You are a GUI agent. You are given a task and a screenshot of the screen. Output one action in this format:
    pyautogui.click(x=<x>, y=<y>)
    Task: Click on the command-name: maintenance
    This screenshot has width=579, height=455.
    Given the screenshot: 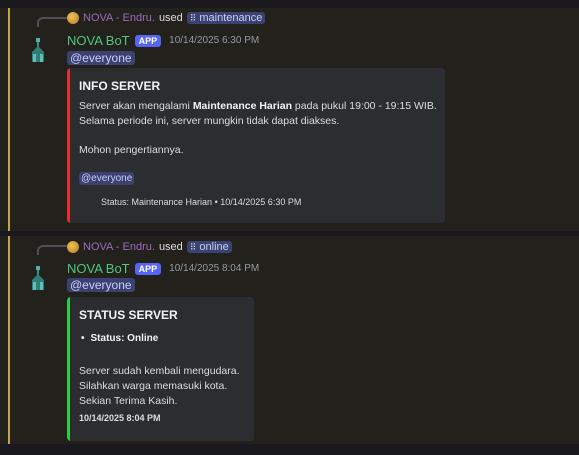 What is the action you would take?
    pyautogui.click(x=231, y=18)
    